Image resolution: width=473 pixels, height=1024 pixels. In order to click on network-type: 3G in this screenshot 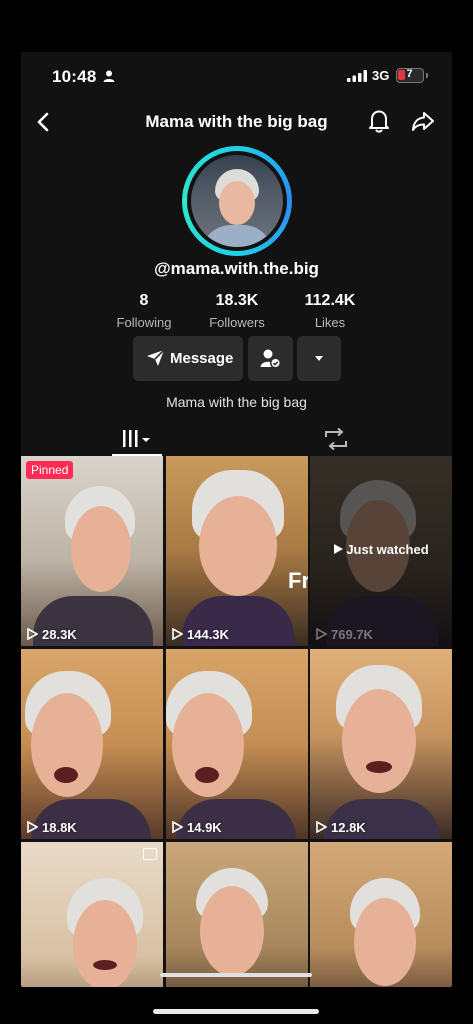, I will do `click(381, 75)`.